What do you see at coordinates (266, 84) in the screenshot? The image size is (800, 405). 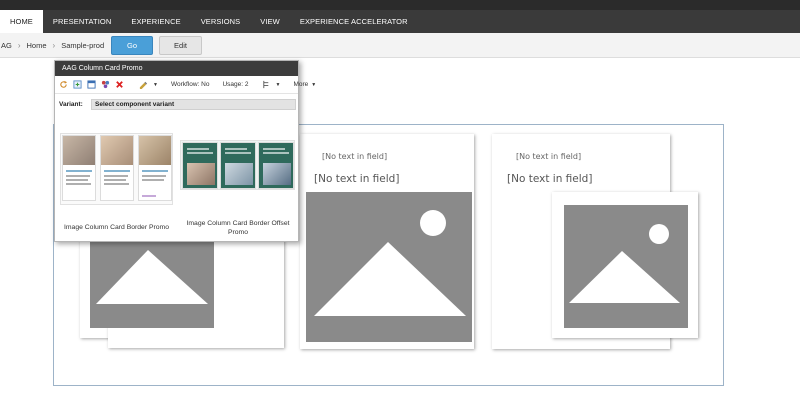 I see `layout-icon` at bounding box center [266, 84].